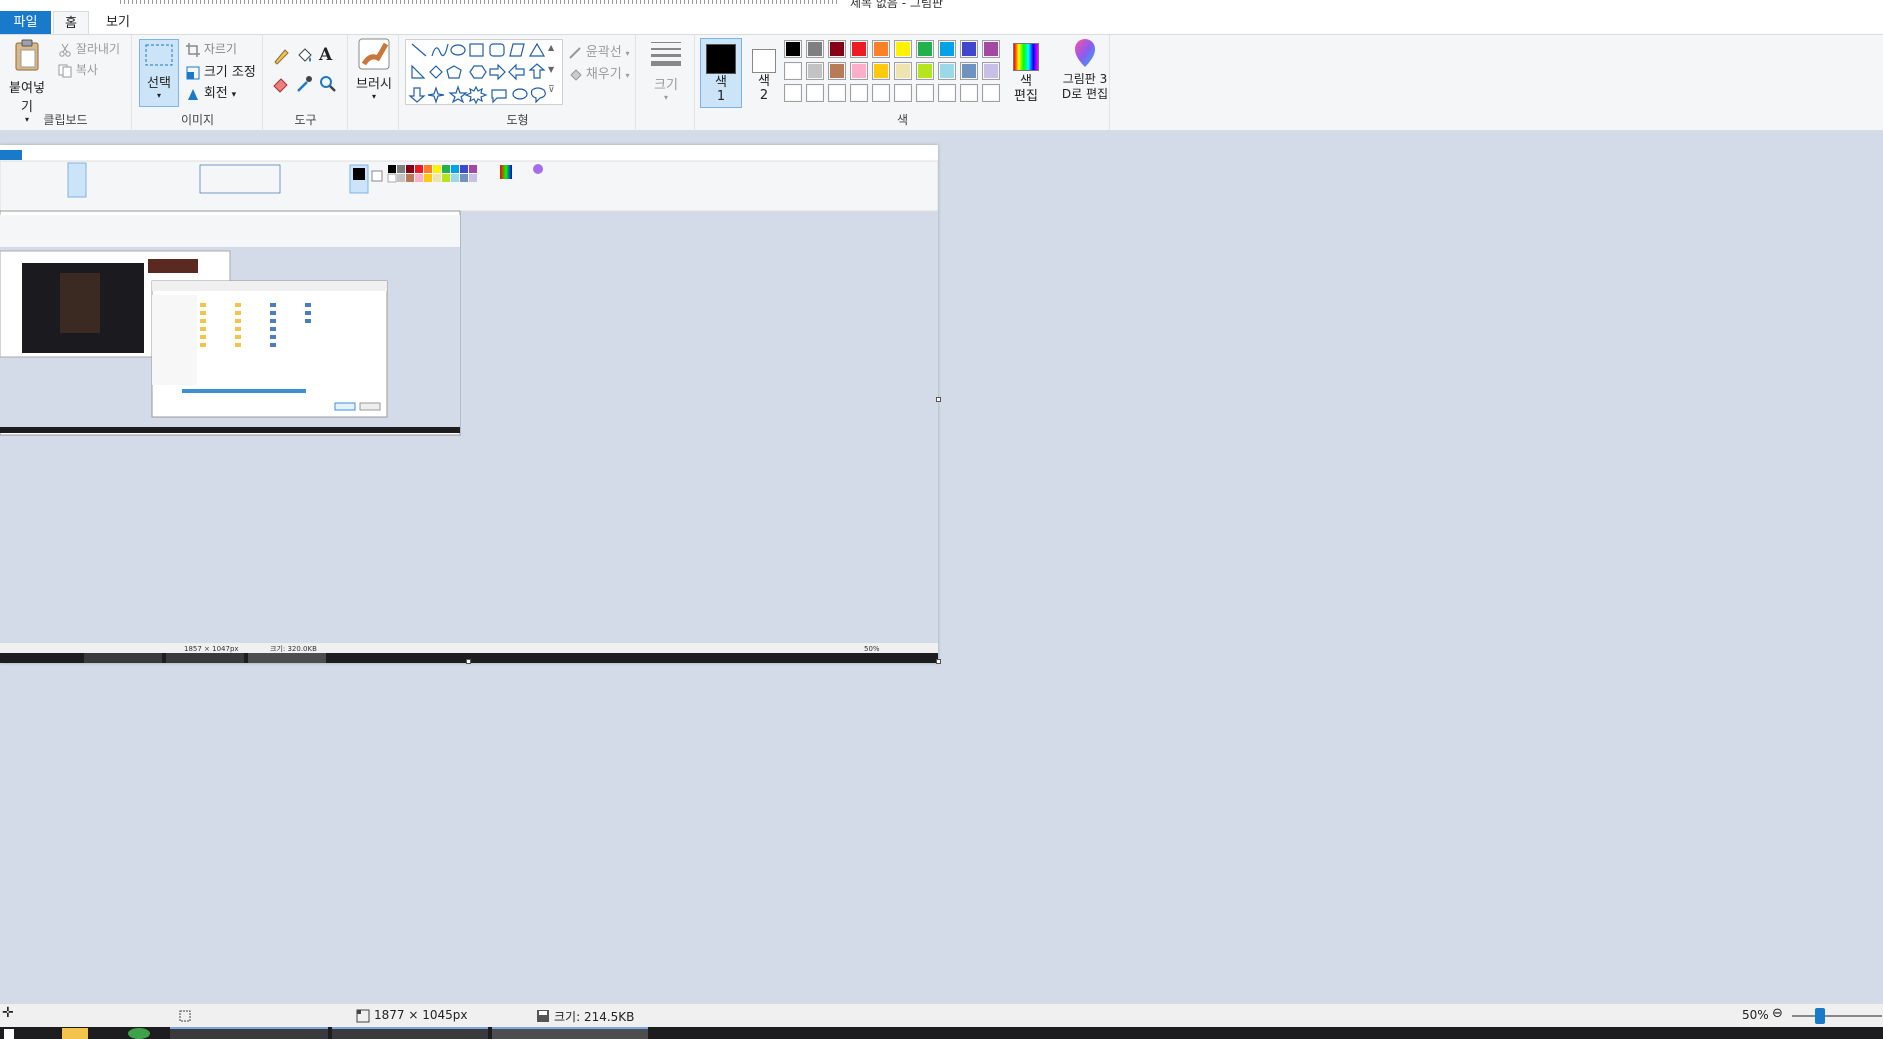 The image size is (1883, 1039). I want to click on paint3d-label-line1: 그림판 3, so click(1085, 79).